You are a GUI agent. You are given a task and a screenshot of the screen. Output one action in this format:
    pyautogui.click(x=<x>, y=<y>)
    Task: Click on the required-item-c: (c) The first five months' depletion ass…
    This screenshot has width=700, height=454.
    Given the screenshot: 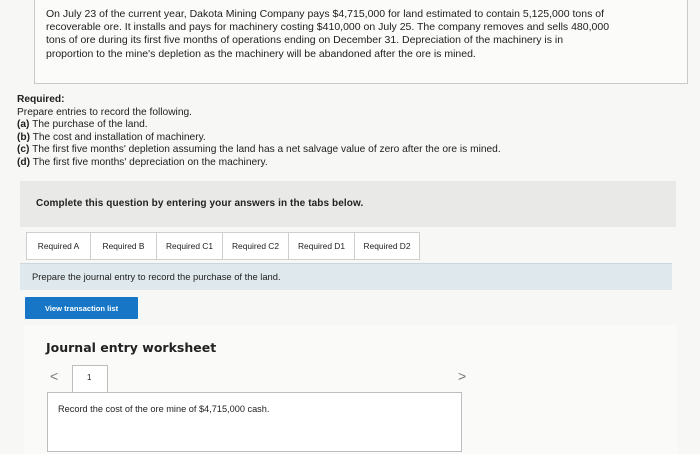 What is the action you would take?
    pyautogui.click(x=259, y=150)
    